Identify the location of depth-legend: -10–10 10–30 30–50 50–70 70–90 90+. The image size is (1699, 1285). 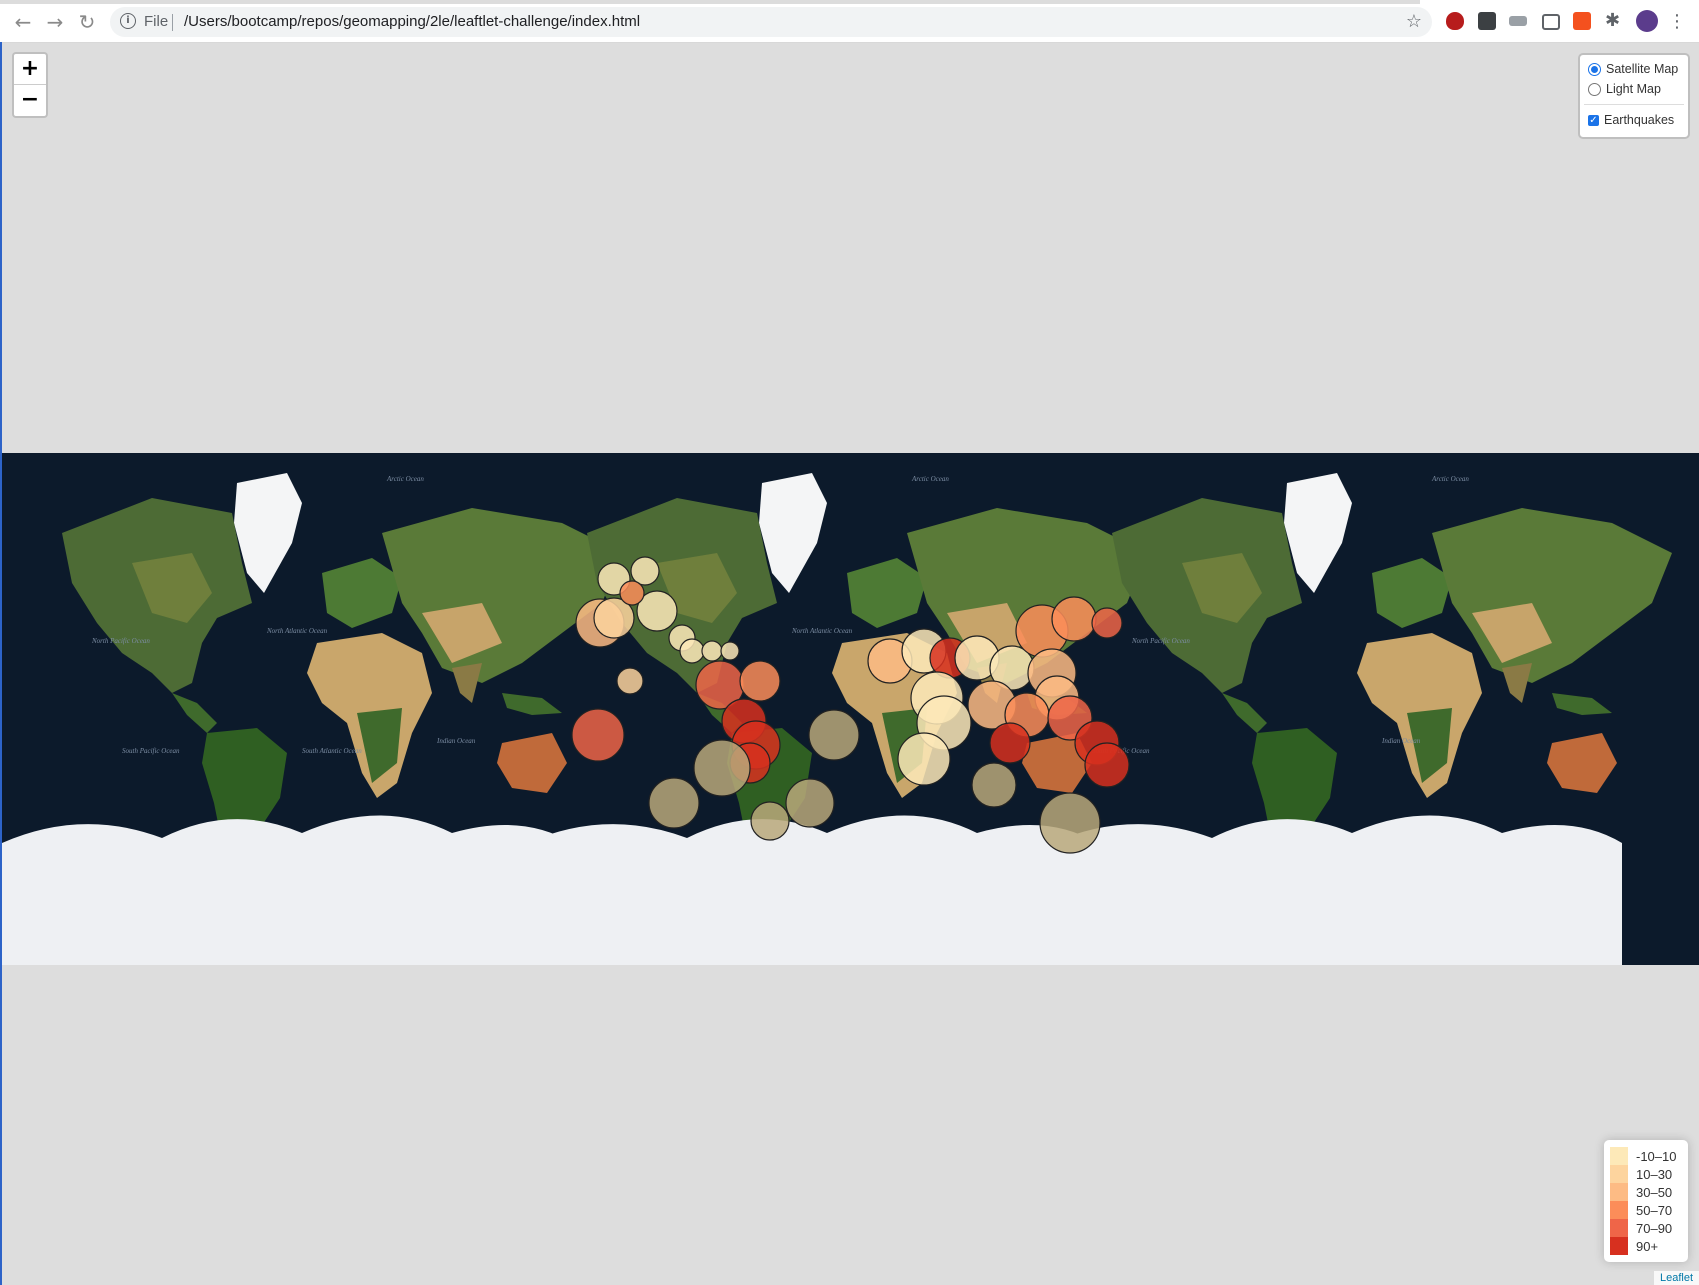
(1646, 1201).